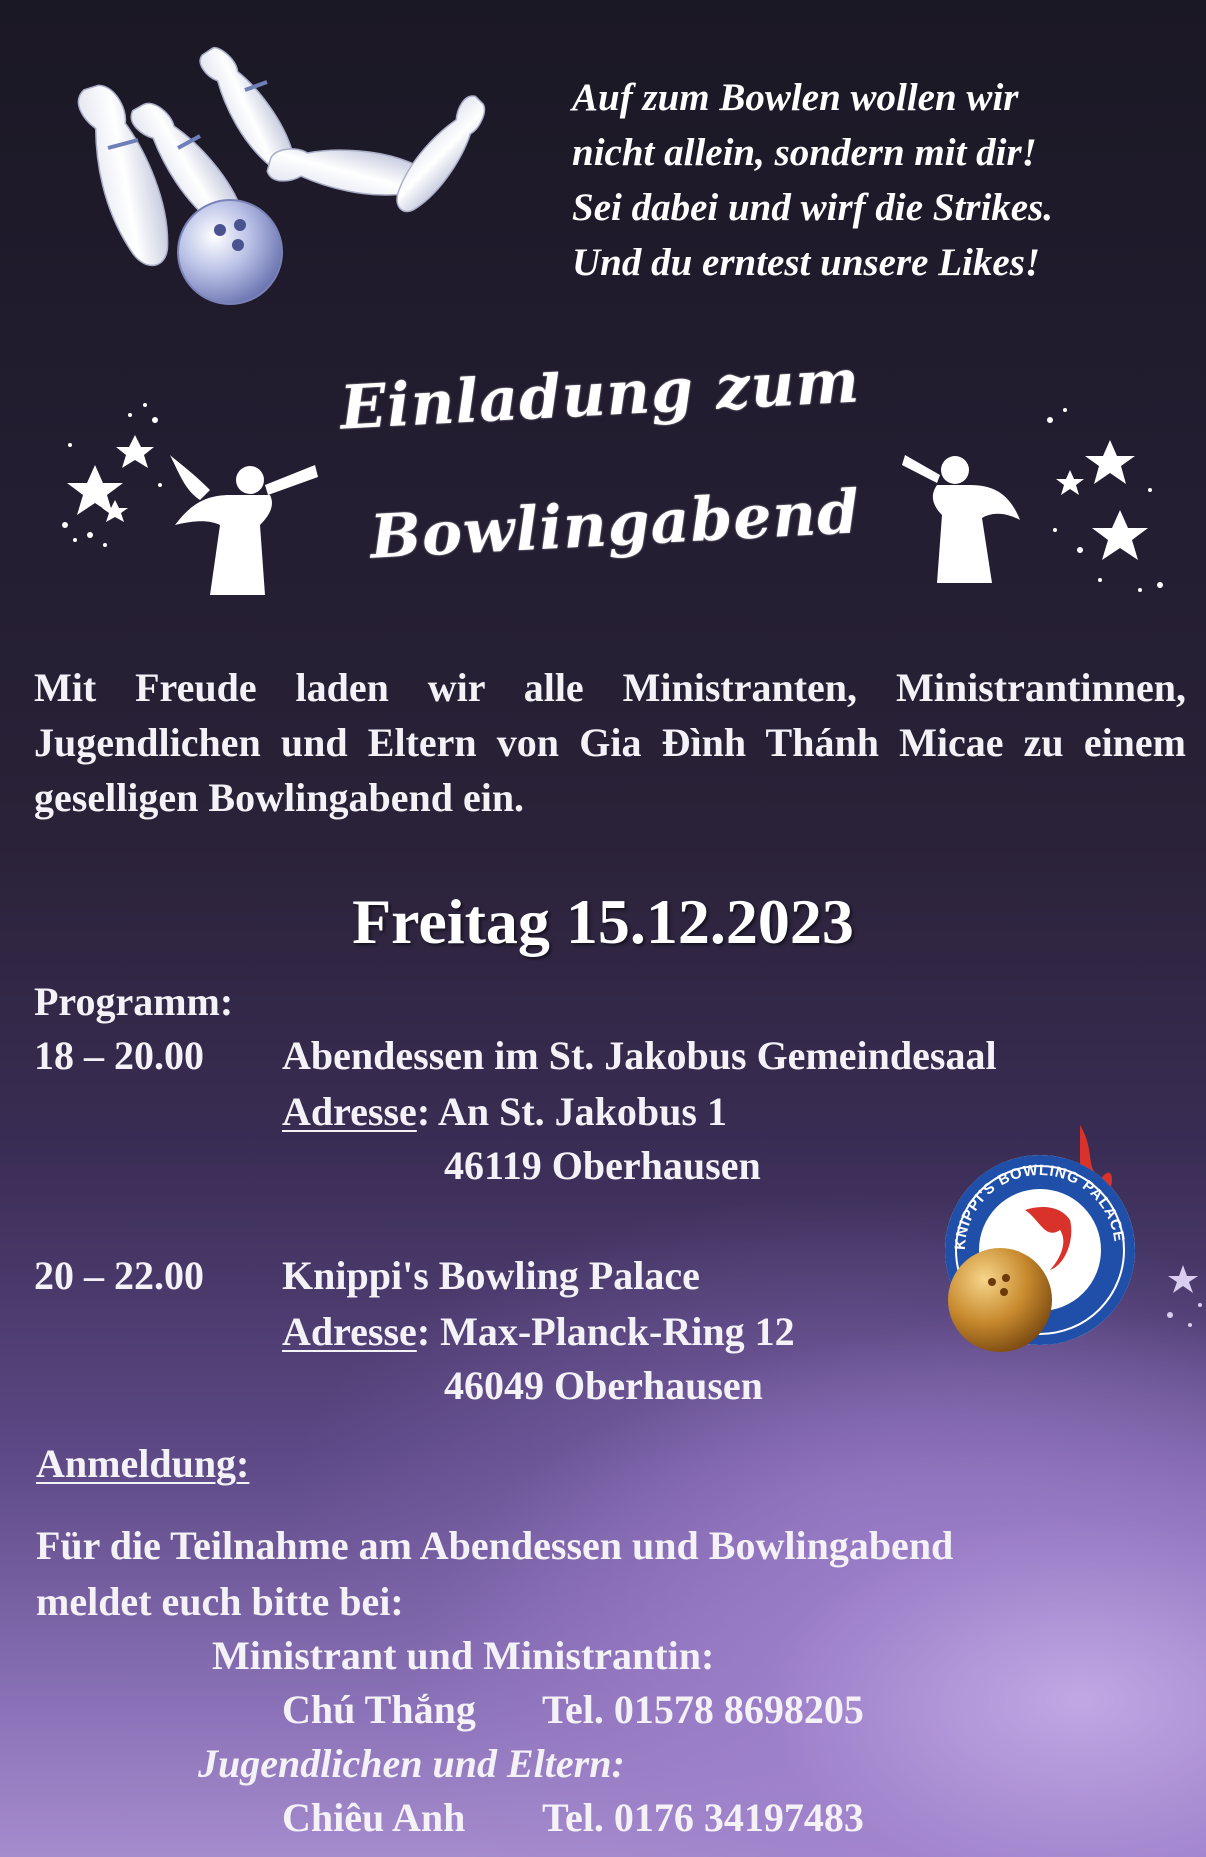 Image resolution: width=1206 pixels, height=1857 pixels. What do you see at coordinates (582, 1111) in the screenshot?
I see `address-line: An St. Jakobus 1` at bounding box center [582, 1111].